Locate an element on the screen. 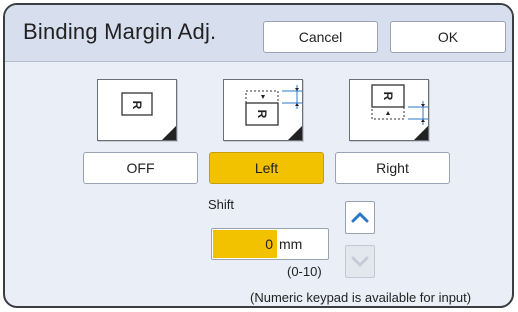 This screenshot has width=518, height=312. chevron-up-icon is located at coordinates (360, 217).